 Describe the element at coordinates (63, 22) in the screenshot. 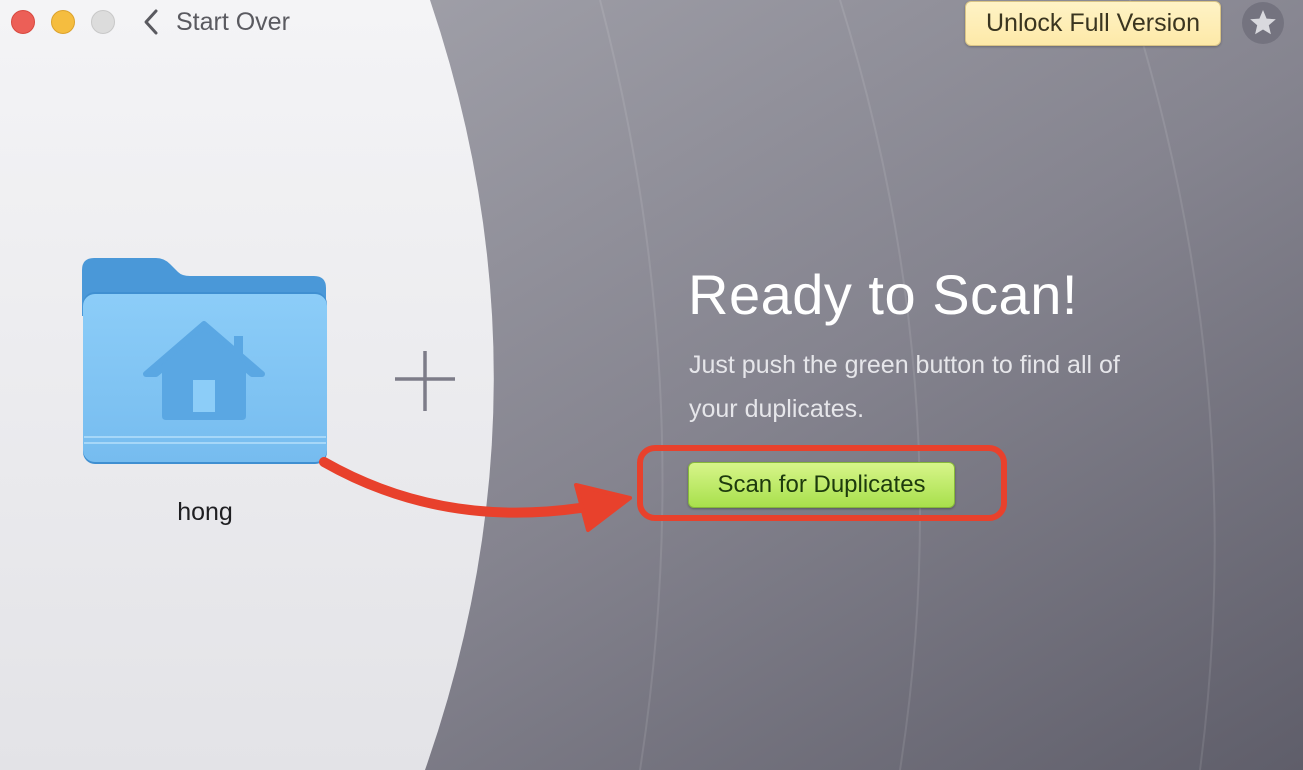

I see `window-minimize-button` at that location.